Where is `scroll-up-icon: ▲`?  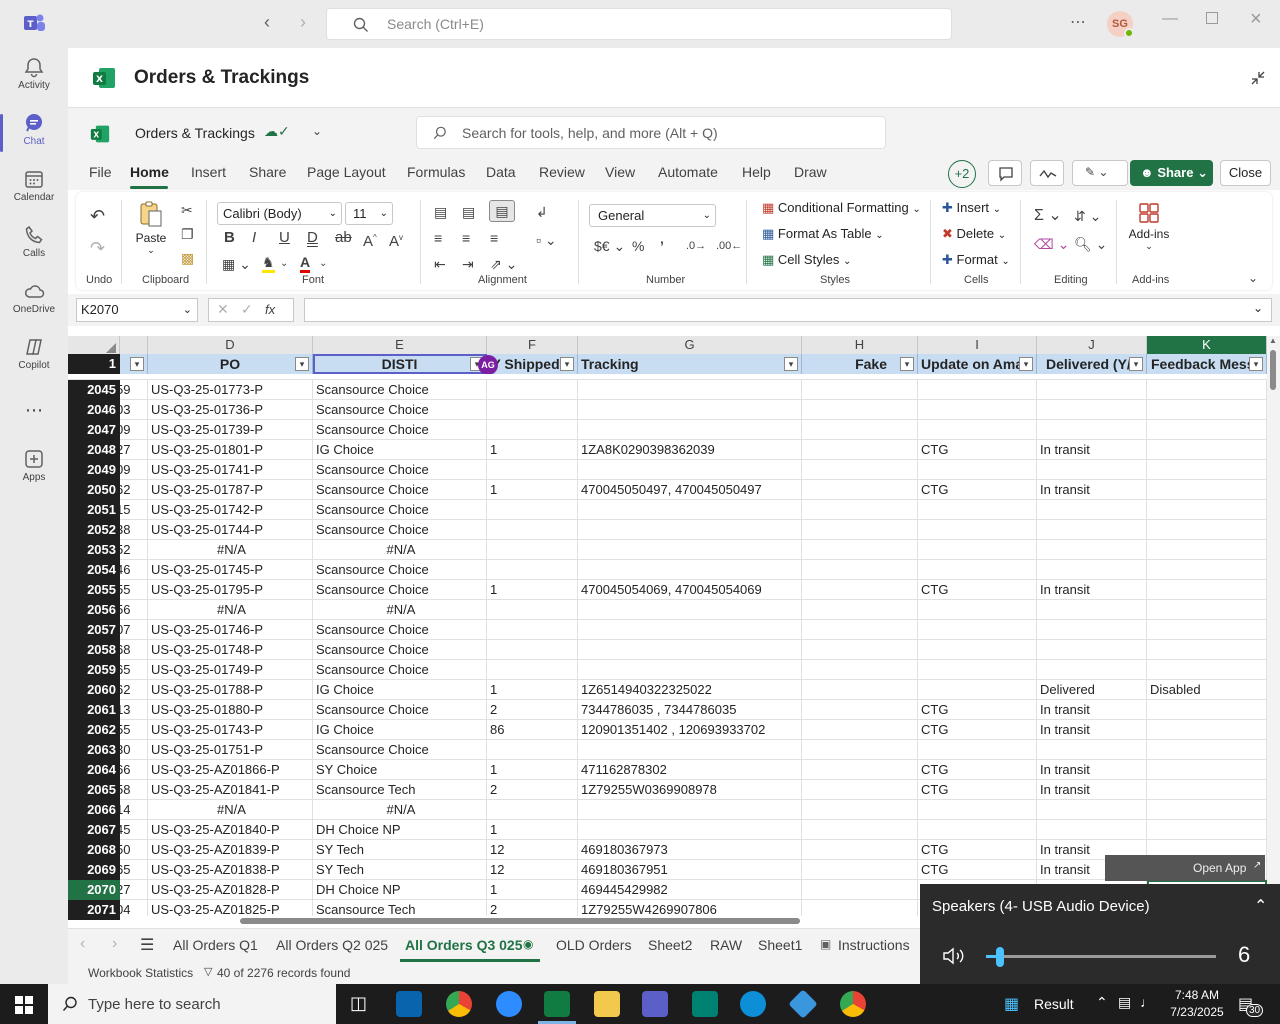
scroll-up-icon: ▲ is located at coordinates (1273, 340).